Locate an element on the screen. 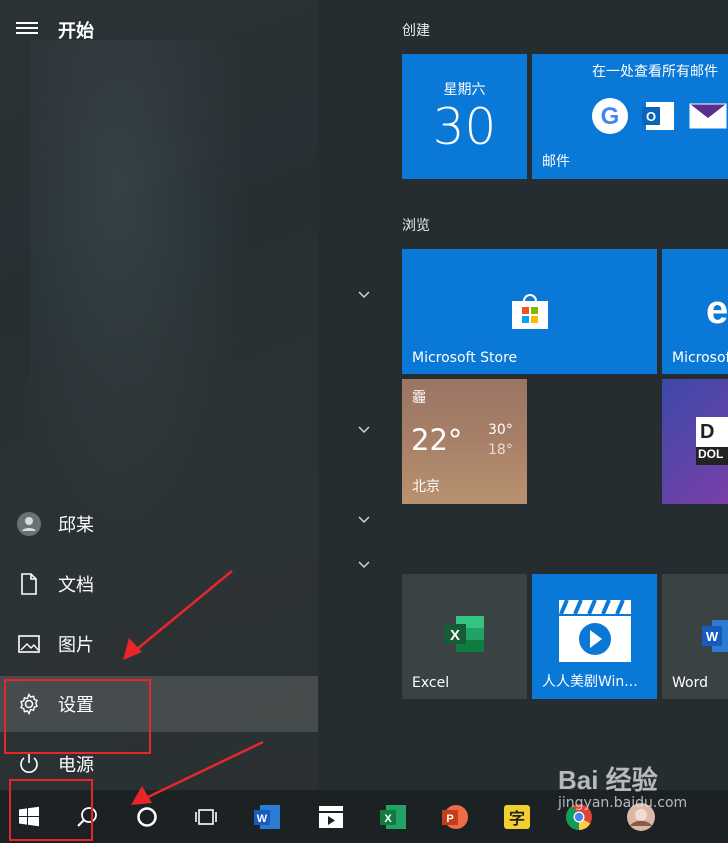  watermark: Bai 经验 jingyan.baidu.com is located at coordinates (622, 785).